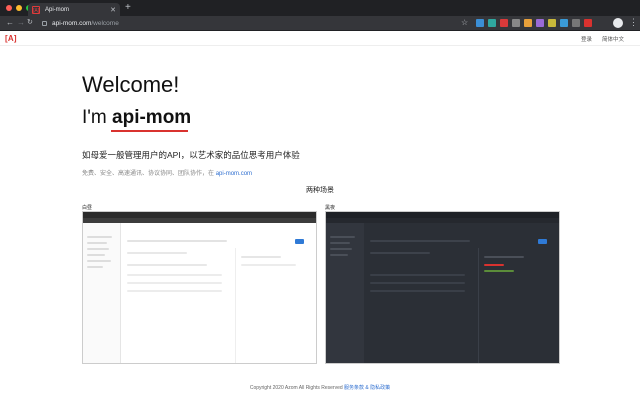 The width and height of the screenshot is (640, 400). I want to click on new-tab-button: +, so click(128, 7).